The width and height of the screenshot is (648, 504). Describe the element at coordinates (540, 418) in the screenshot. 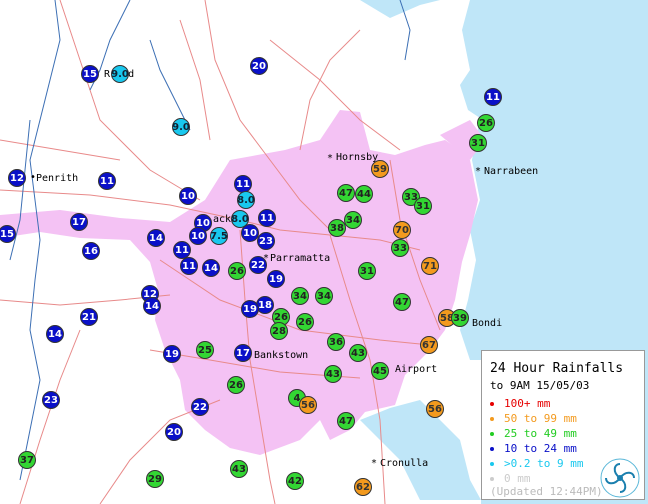

I see `legend-range-label: 50 to 99 mm` at that location.